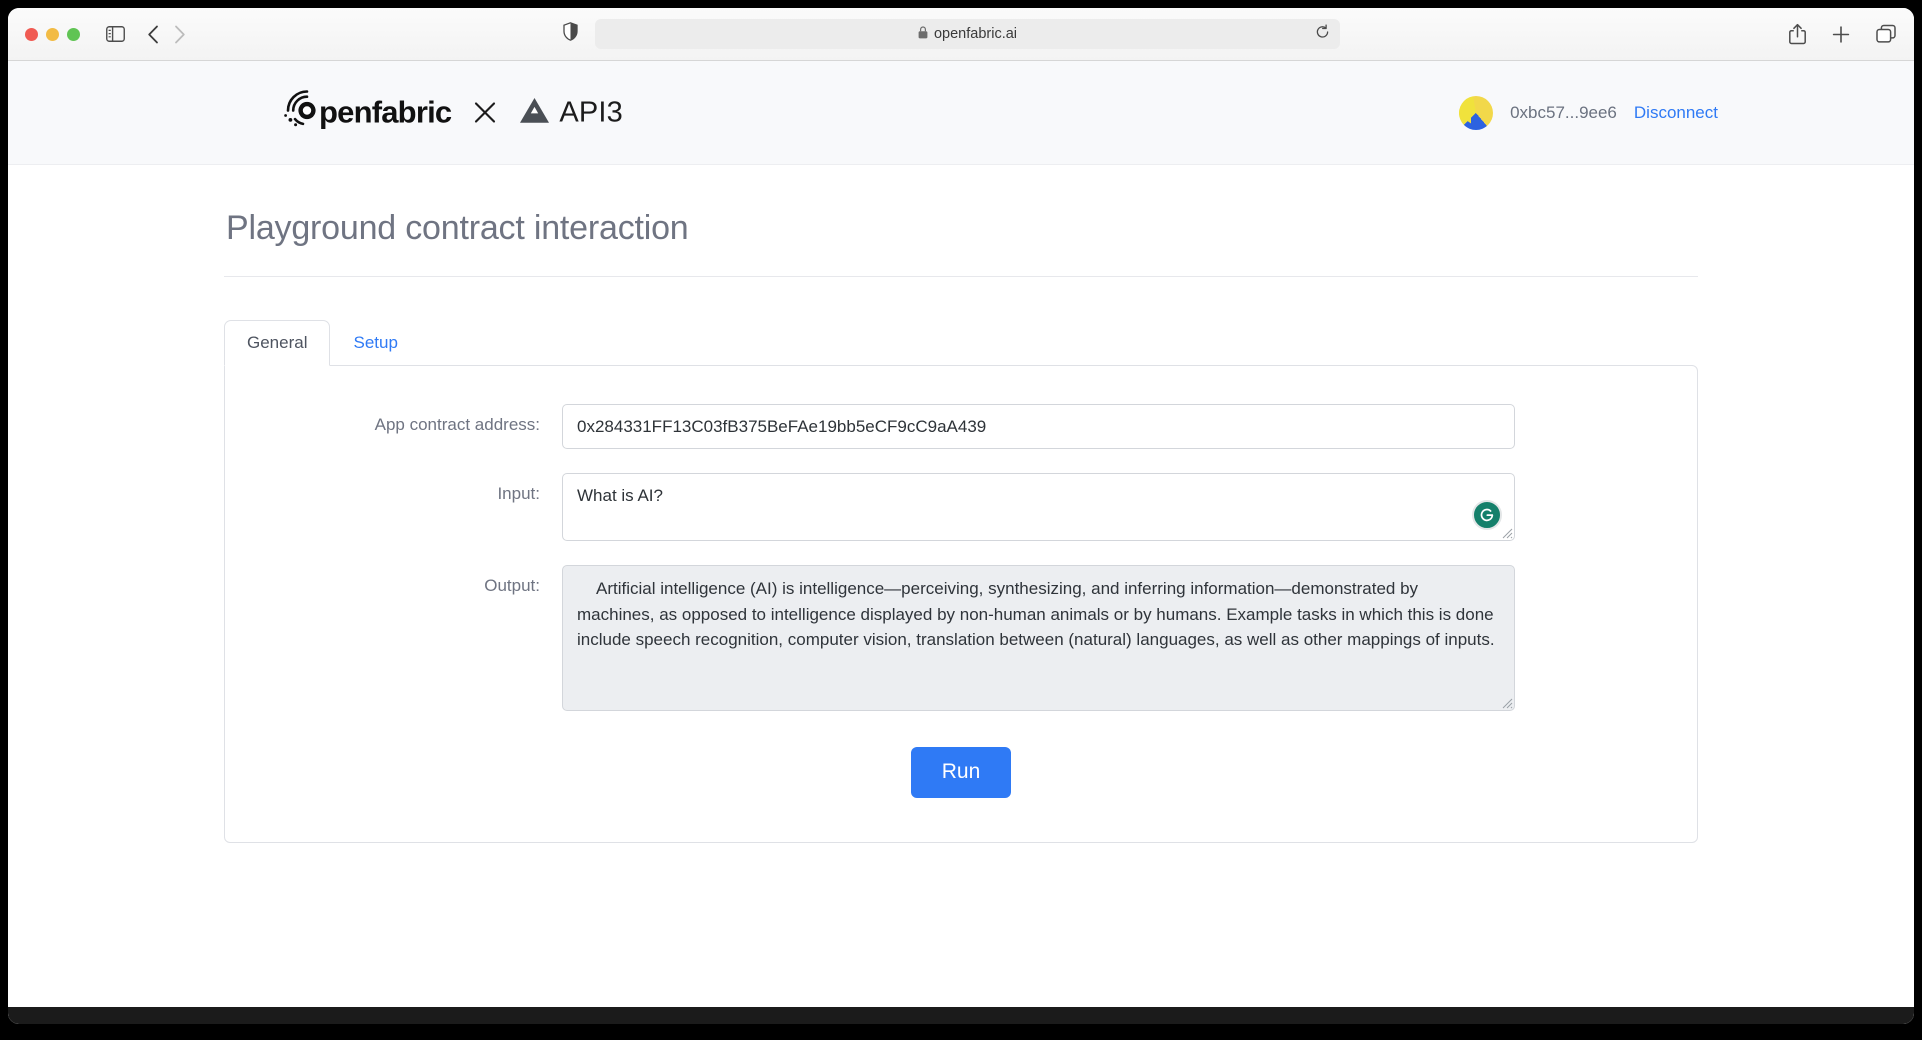  What do you see at coordinates (277, 343) in the screenshot?
I see `tab-general: General` at bounding box center [277, 343].